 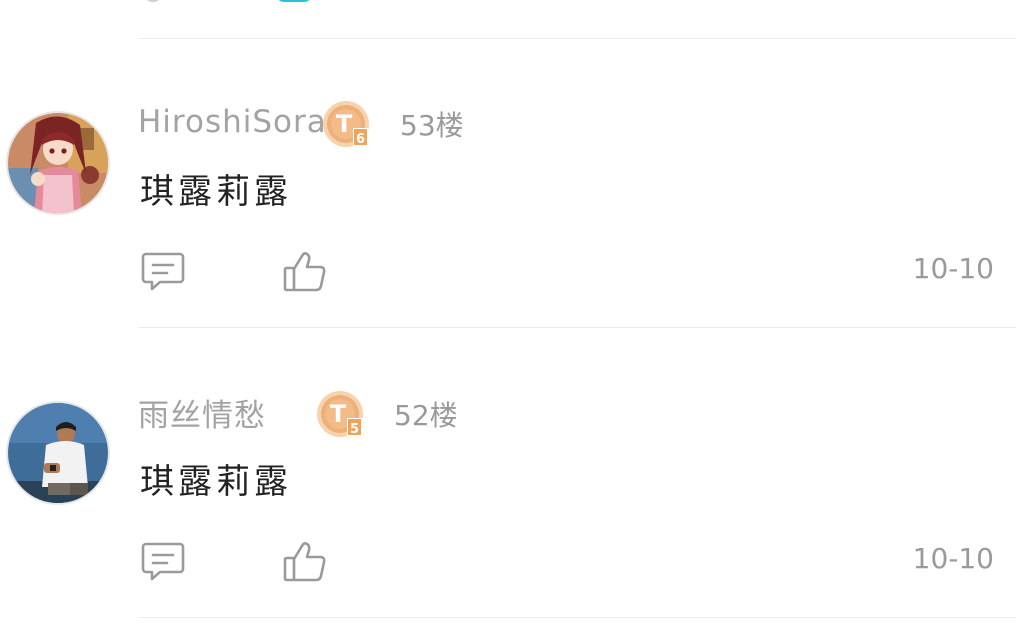 What do you see at coordinates (360, 139) in the screenshot?
I see `level-number: 6` at bounding box center [360, 139].